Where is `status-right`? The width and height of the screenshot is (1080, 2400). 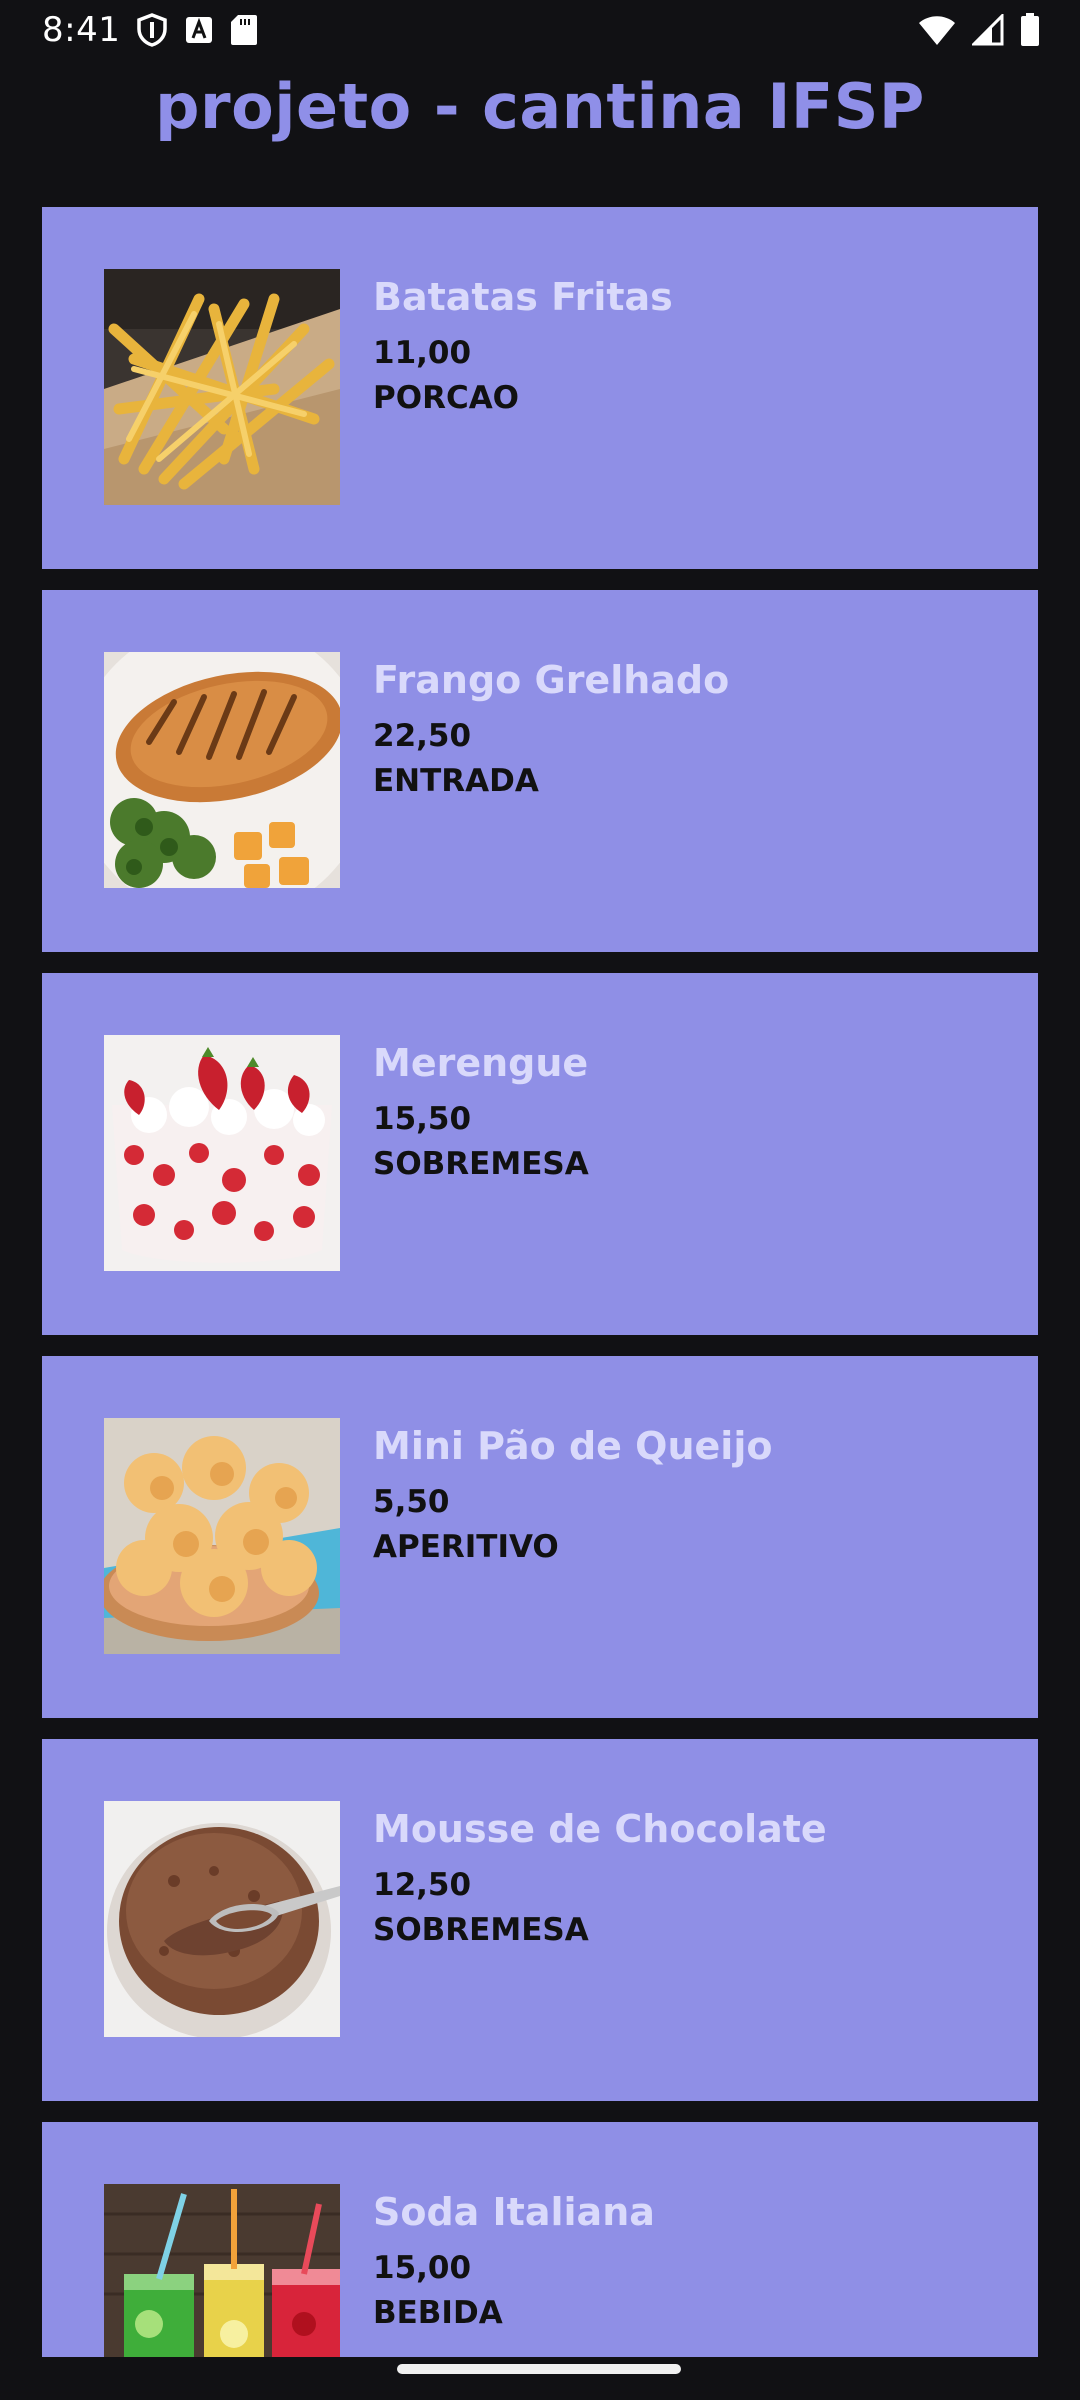 status-right is located at coordinates (979, 30).